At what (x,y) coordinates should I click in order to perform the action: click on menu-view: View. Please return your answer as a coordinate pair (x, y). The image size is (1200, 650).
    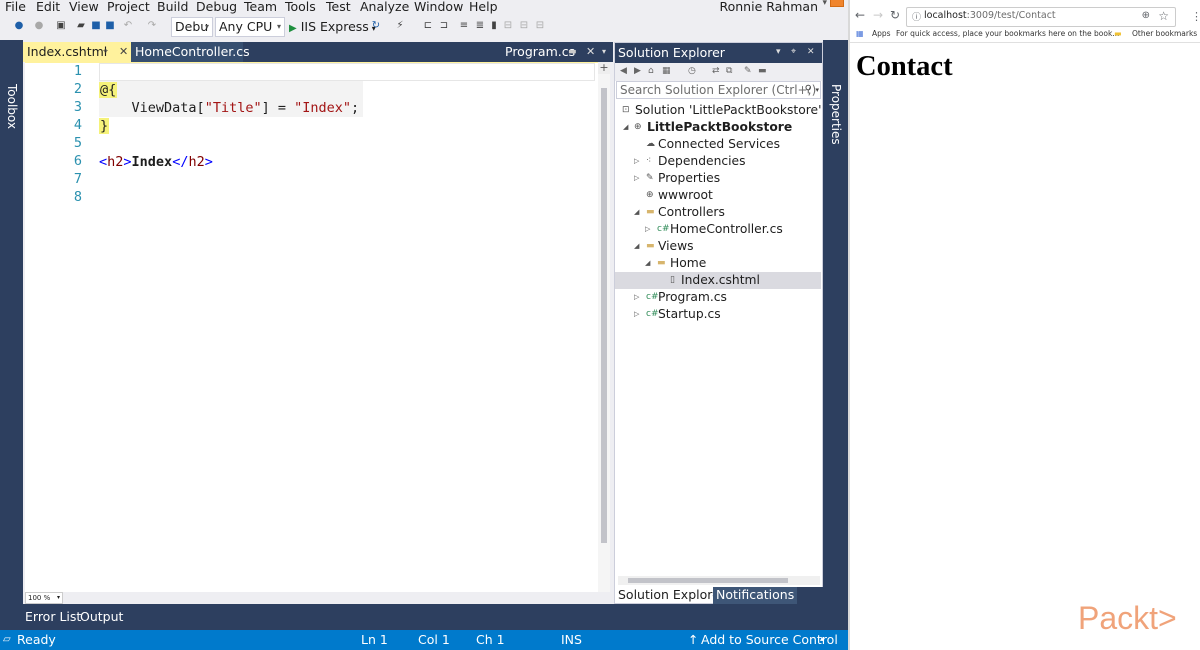
    Looking at the image, I should click on (84, 7).